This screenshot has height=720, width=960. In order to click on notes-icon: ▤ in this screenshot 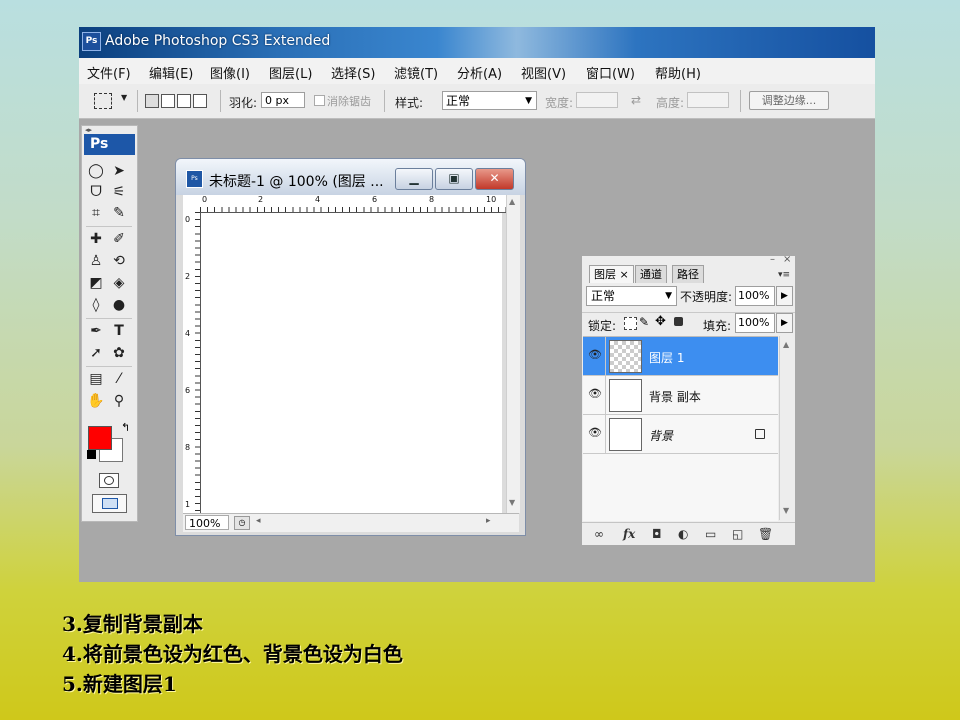, I will do `click(96, 379)`.